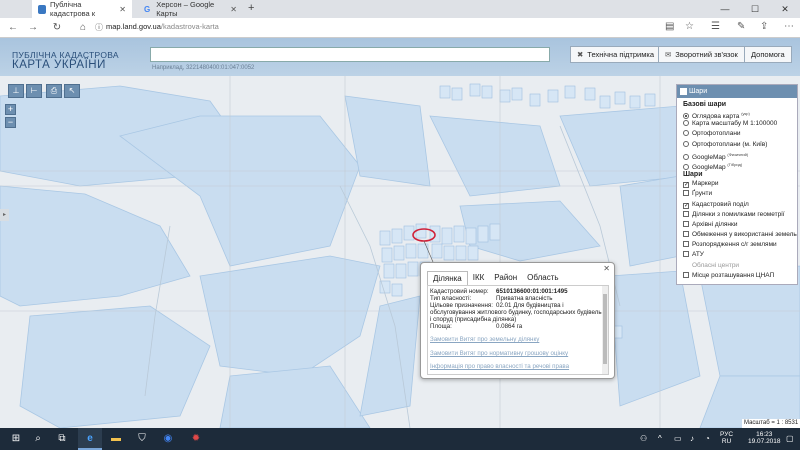  What do you see at coordinates (720, 204) in the screenshot?
I see `overlay-layer-label: Кадастровий поділ` at bounding box center [720, 204].